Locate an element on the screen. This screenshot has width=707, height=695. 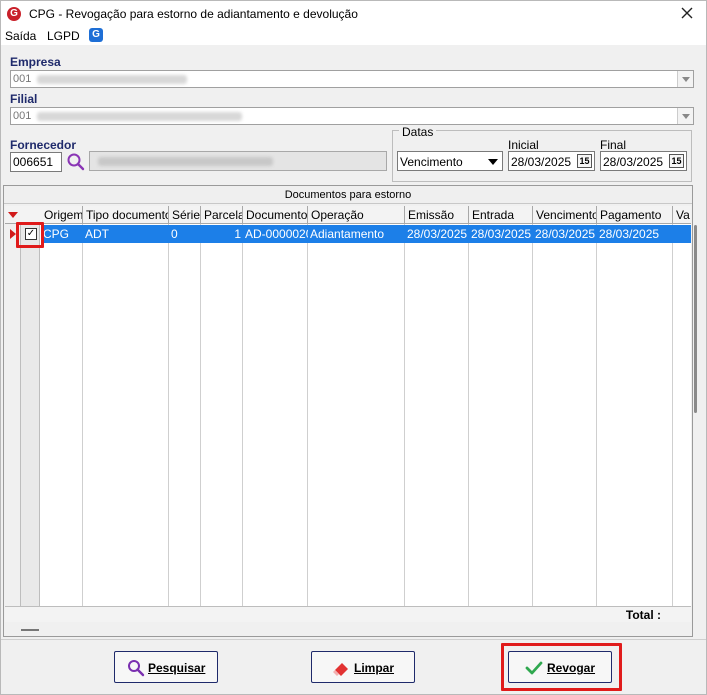
menu-item-saida: Saída is located at coordinates (20, 36).